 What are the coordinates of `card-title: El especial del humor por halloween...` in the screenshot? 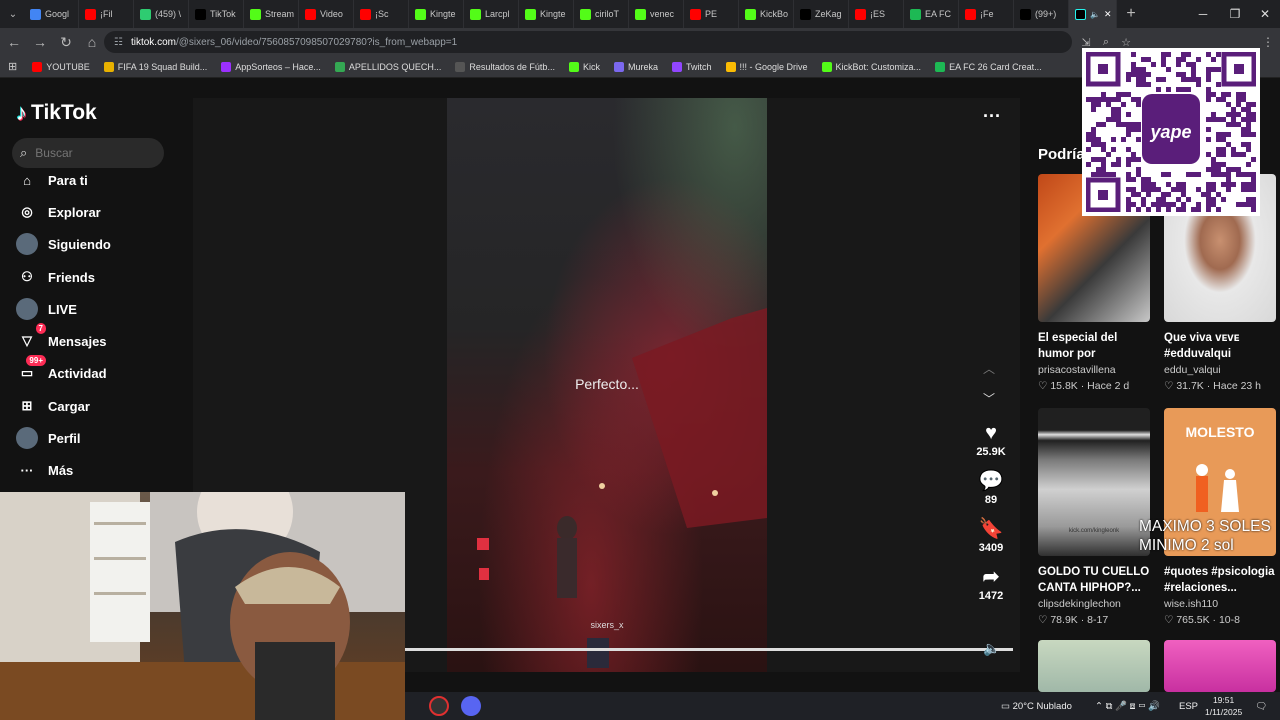 It's located at (1094, 346).